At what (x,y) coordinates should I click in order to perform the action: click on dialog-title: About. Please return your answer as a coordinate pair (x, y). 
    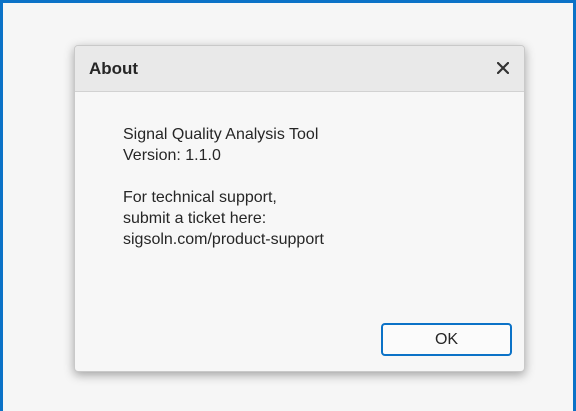
    Looking at the image, I should click on (114, 68).